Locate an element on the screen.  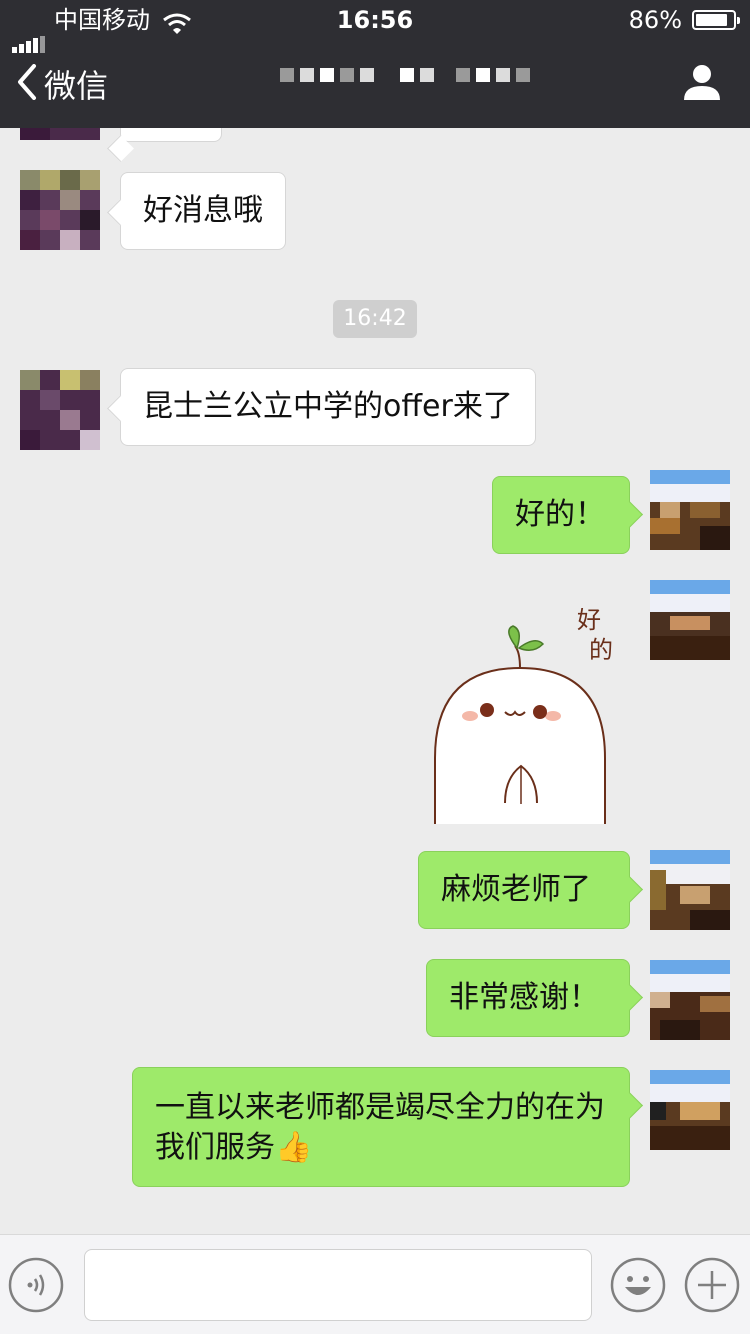
sticker-text-top: 好 is located at coordinates (589, 621).